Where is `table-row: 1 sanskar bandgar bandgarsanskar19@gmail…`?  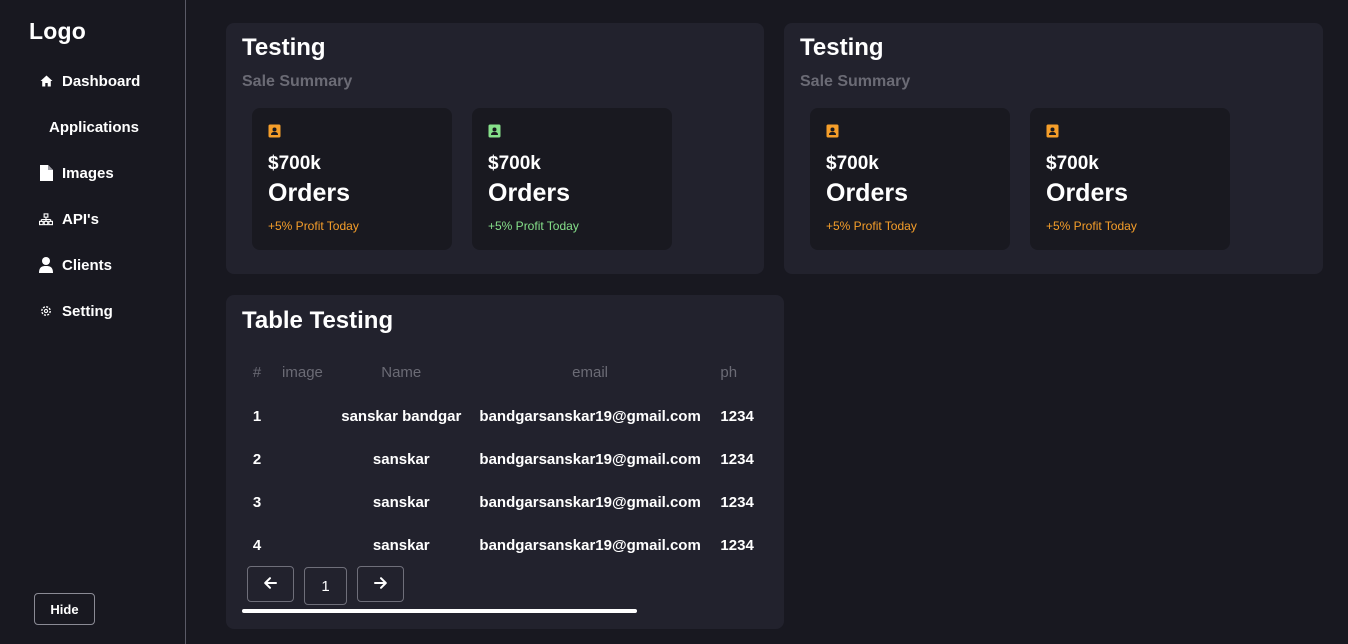
table-row: 1 sanskar bandgar bandgarsanskar19@gmail… is located at coordinates (505, 416).